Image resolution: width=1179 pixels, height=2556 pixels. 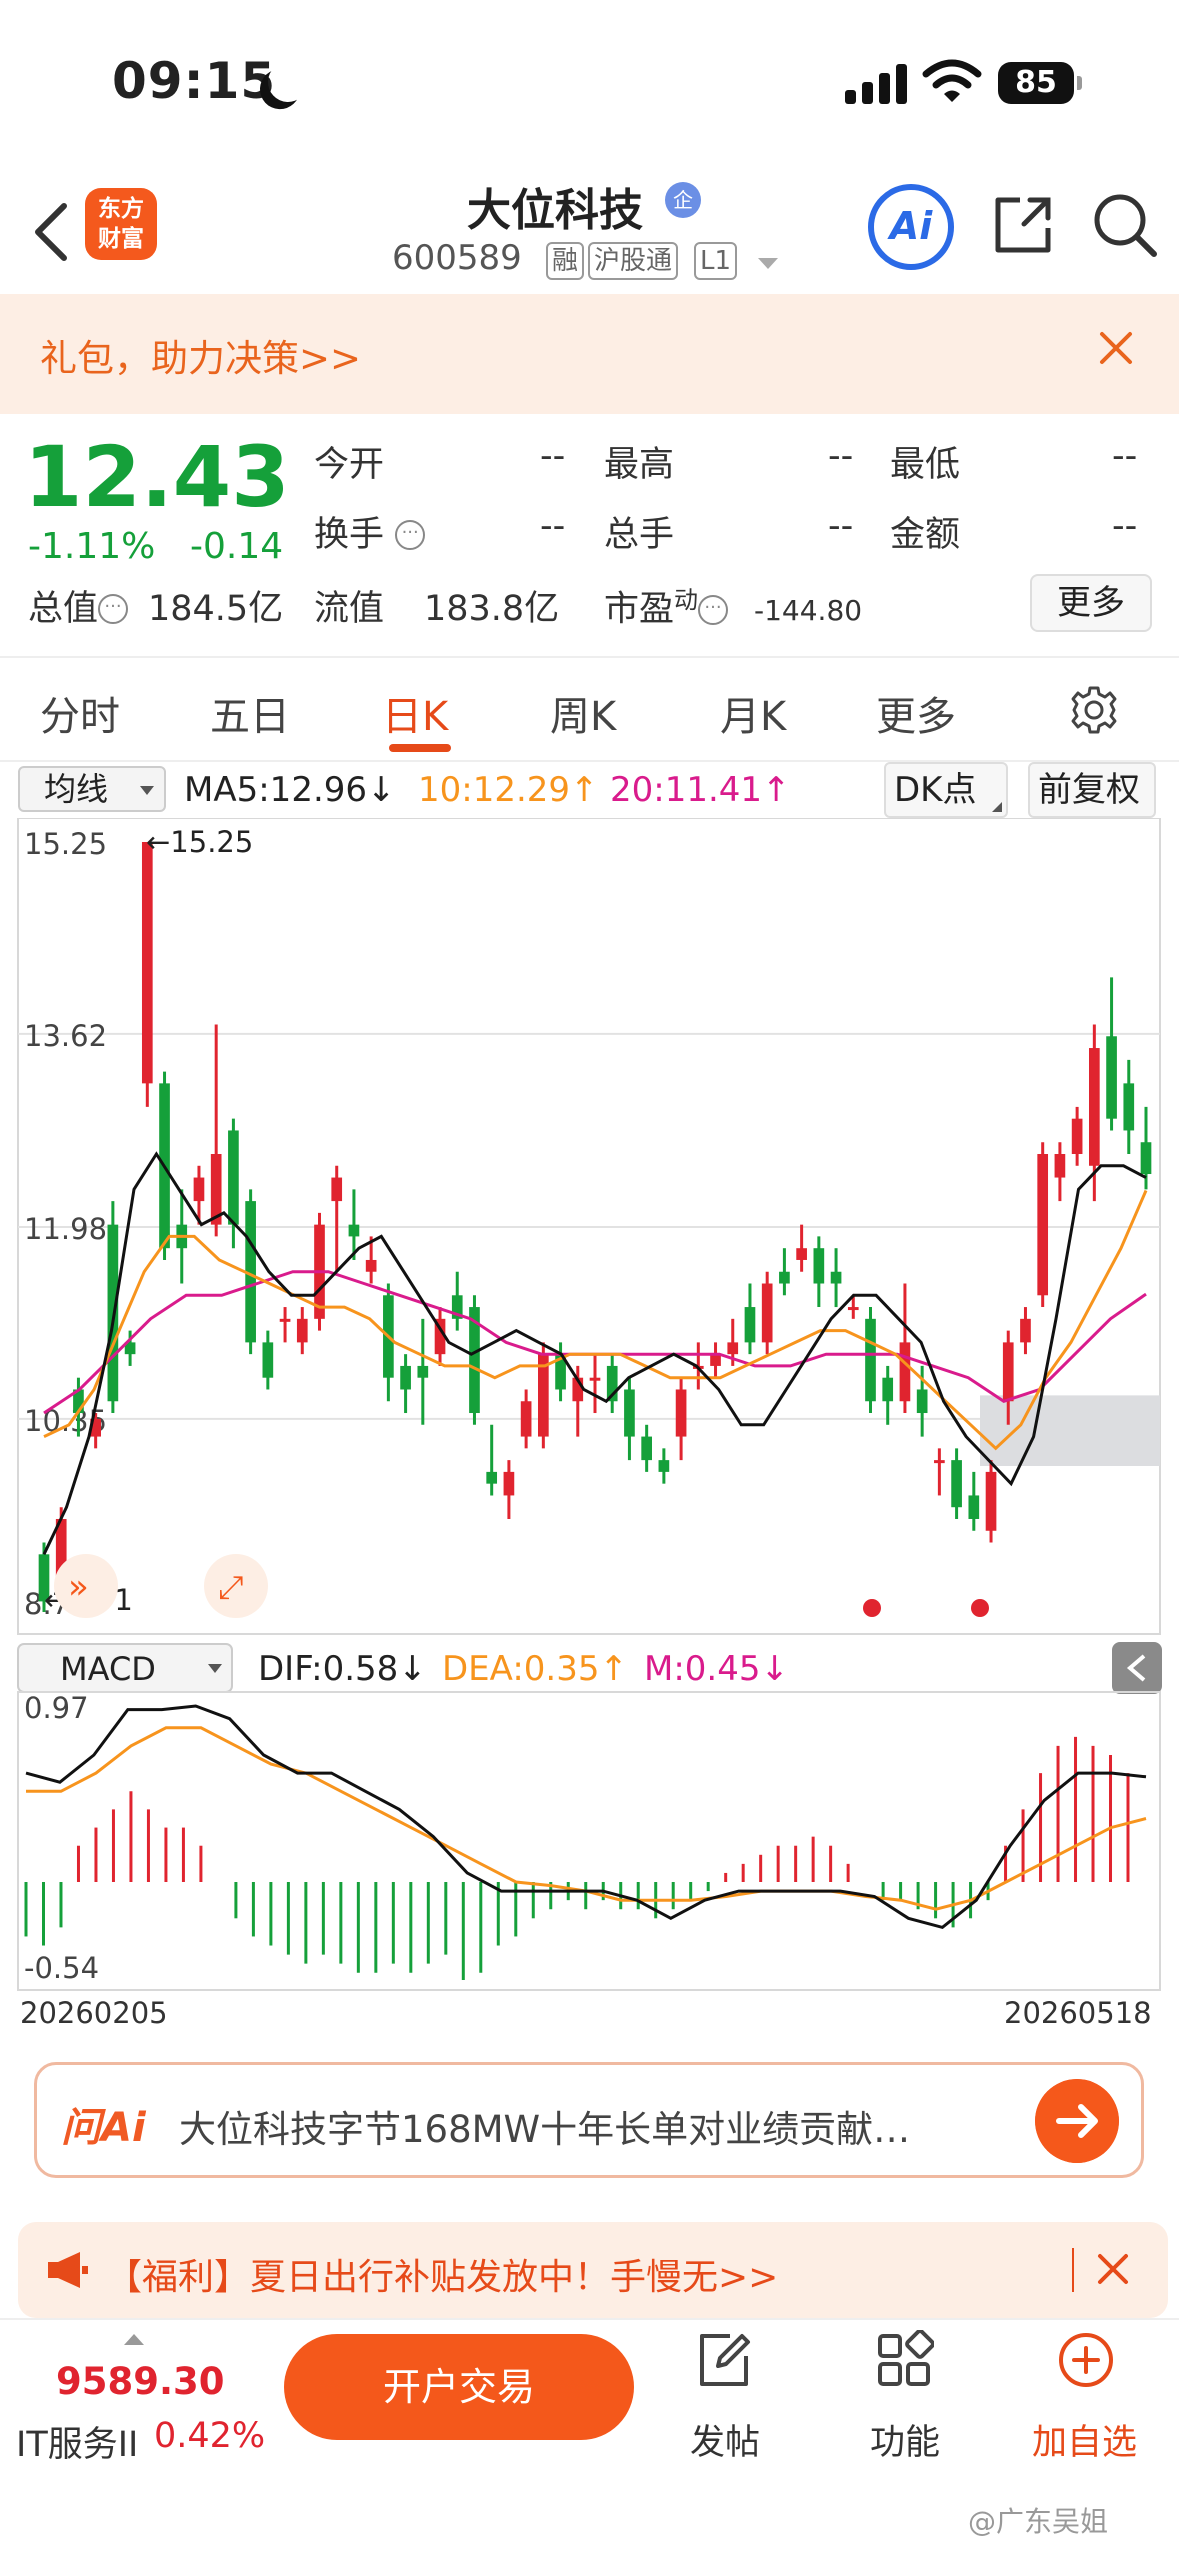 I want to click on settings-gear-icon, so click(x=1094, y=710).